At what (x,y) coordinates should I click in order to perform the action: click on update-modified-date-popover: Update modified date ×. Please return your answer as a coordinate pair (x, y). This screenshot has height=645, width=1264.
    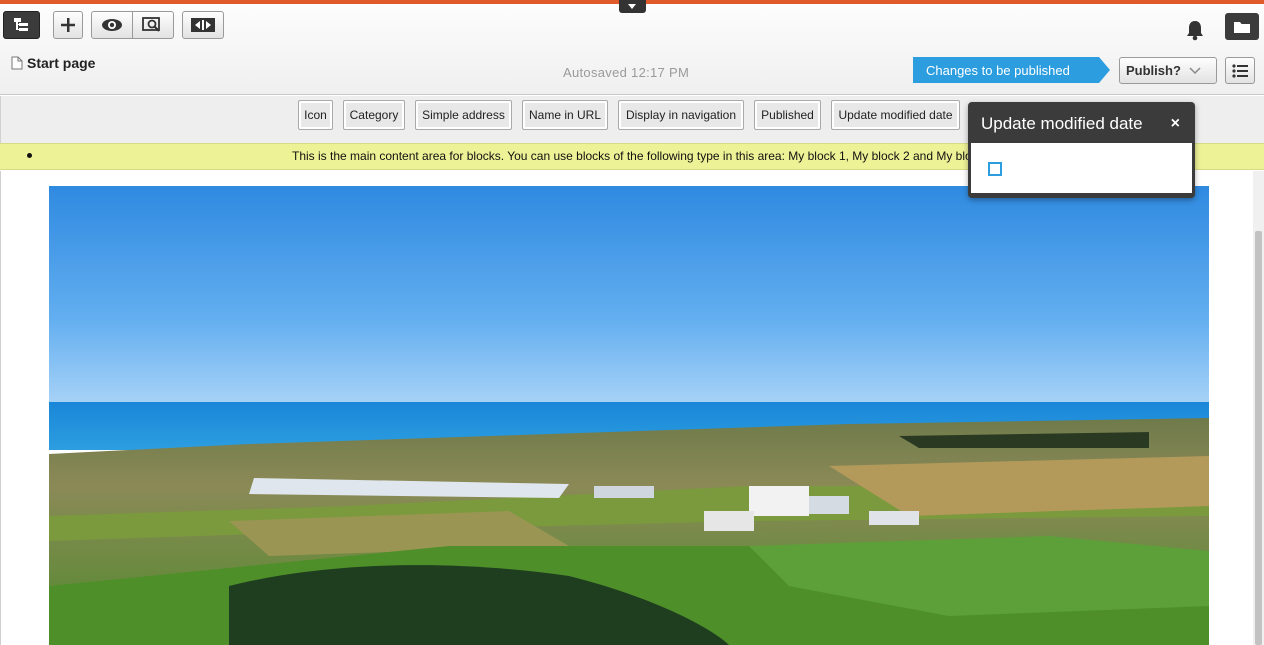
    Looking at the image, I should click on (1081, 150).